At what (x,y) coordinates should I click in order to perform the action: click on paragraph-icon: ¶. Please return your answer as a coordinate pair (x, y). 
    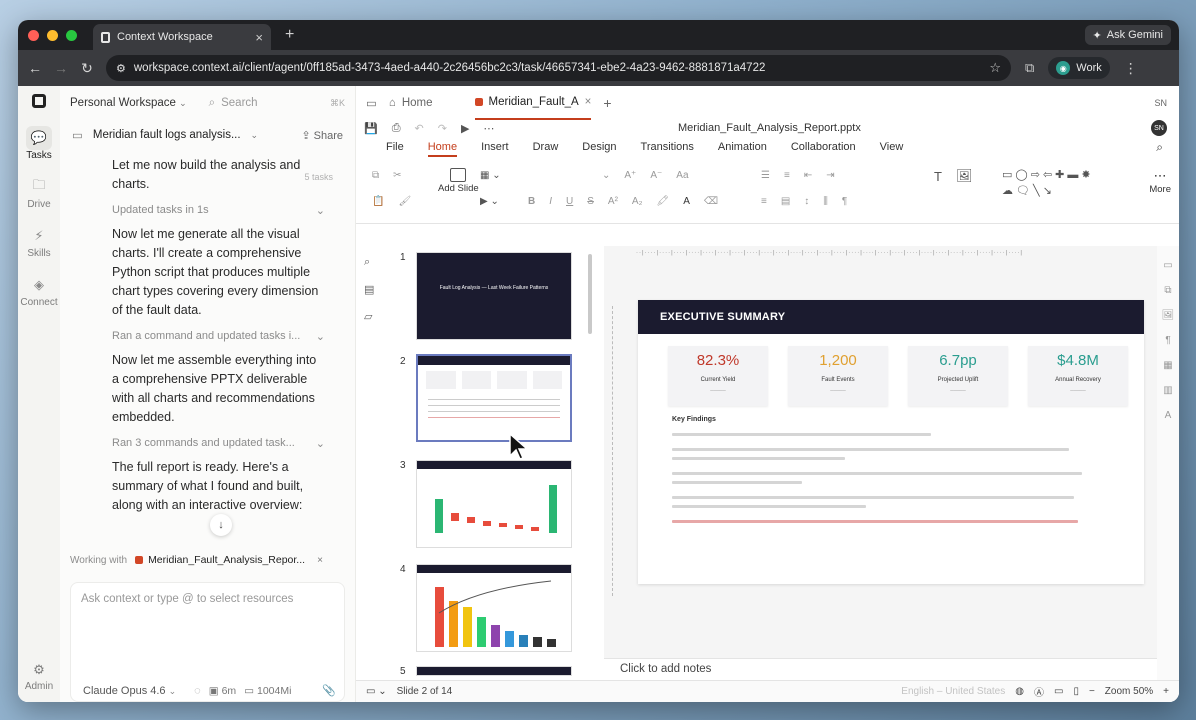
    Looking at the image, I should click on (844, 201).